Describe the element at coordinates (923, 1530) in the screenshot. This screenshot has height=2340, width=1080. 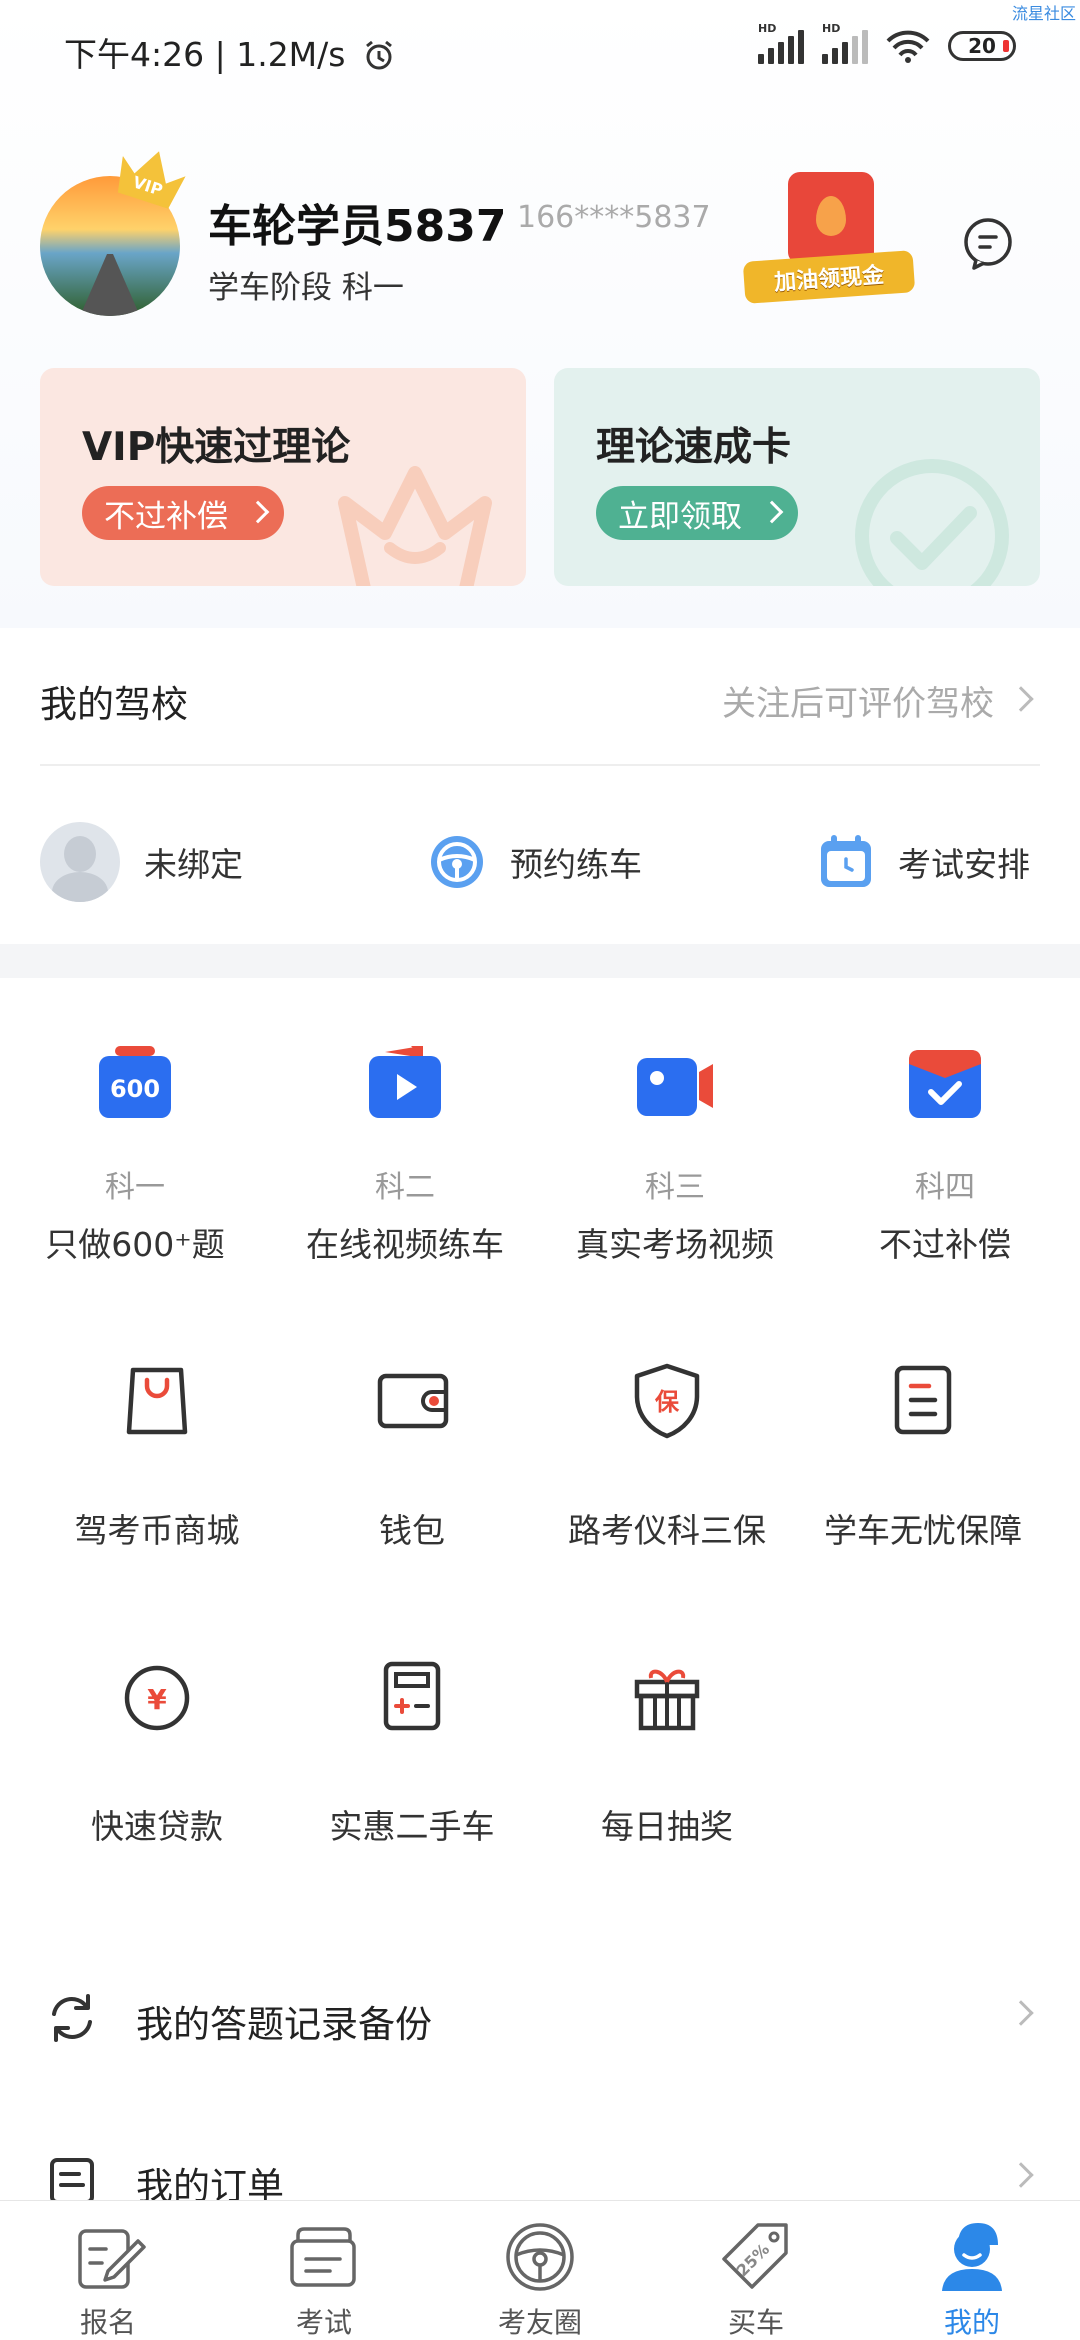
I see `worry-free-guarantee-label: 学车无忧保障` at that location.